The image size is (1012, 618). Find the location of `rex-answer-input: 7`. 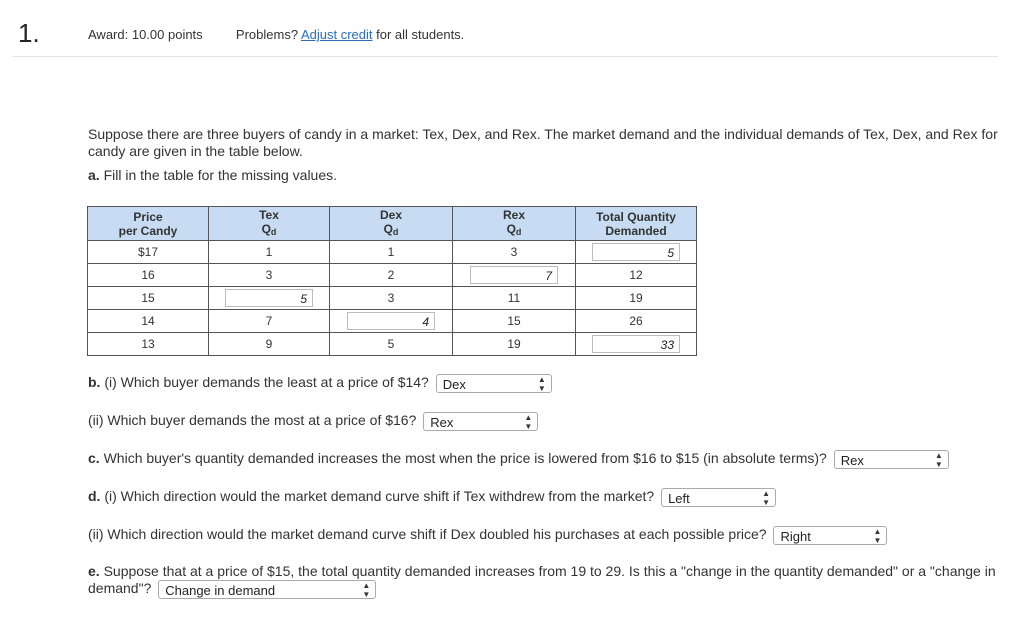

rex-answer-input: 7 is located at coordinates (514, 275).